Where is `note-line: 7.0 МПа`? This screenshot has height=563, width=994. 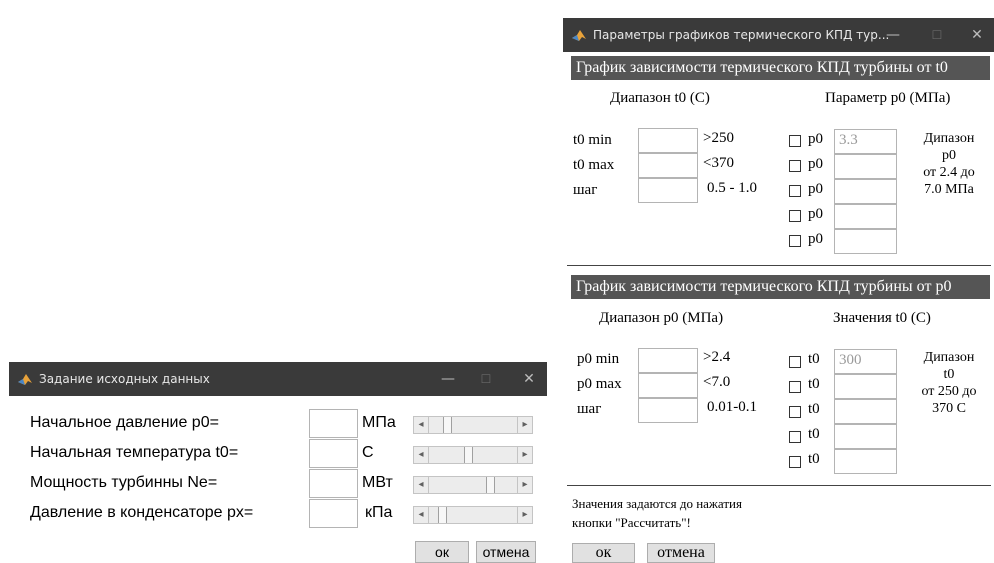 note-line: 7.0 МПа is located at coordinates (949, 189).